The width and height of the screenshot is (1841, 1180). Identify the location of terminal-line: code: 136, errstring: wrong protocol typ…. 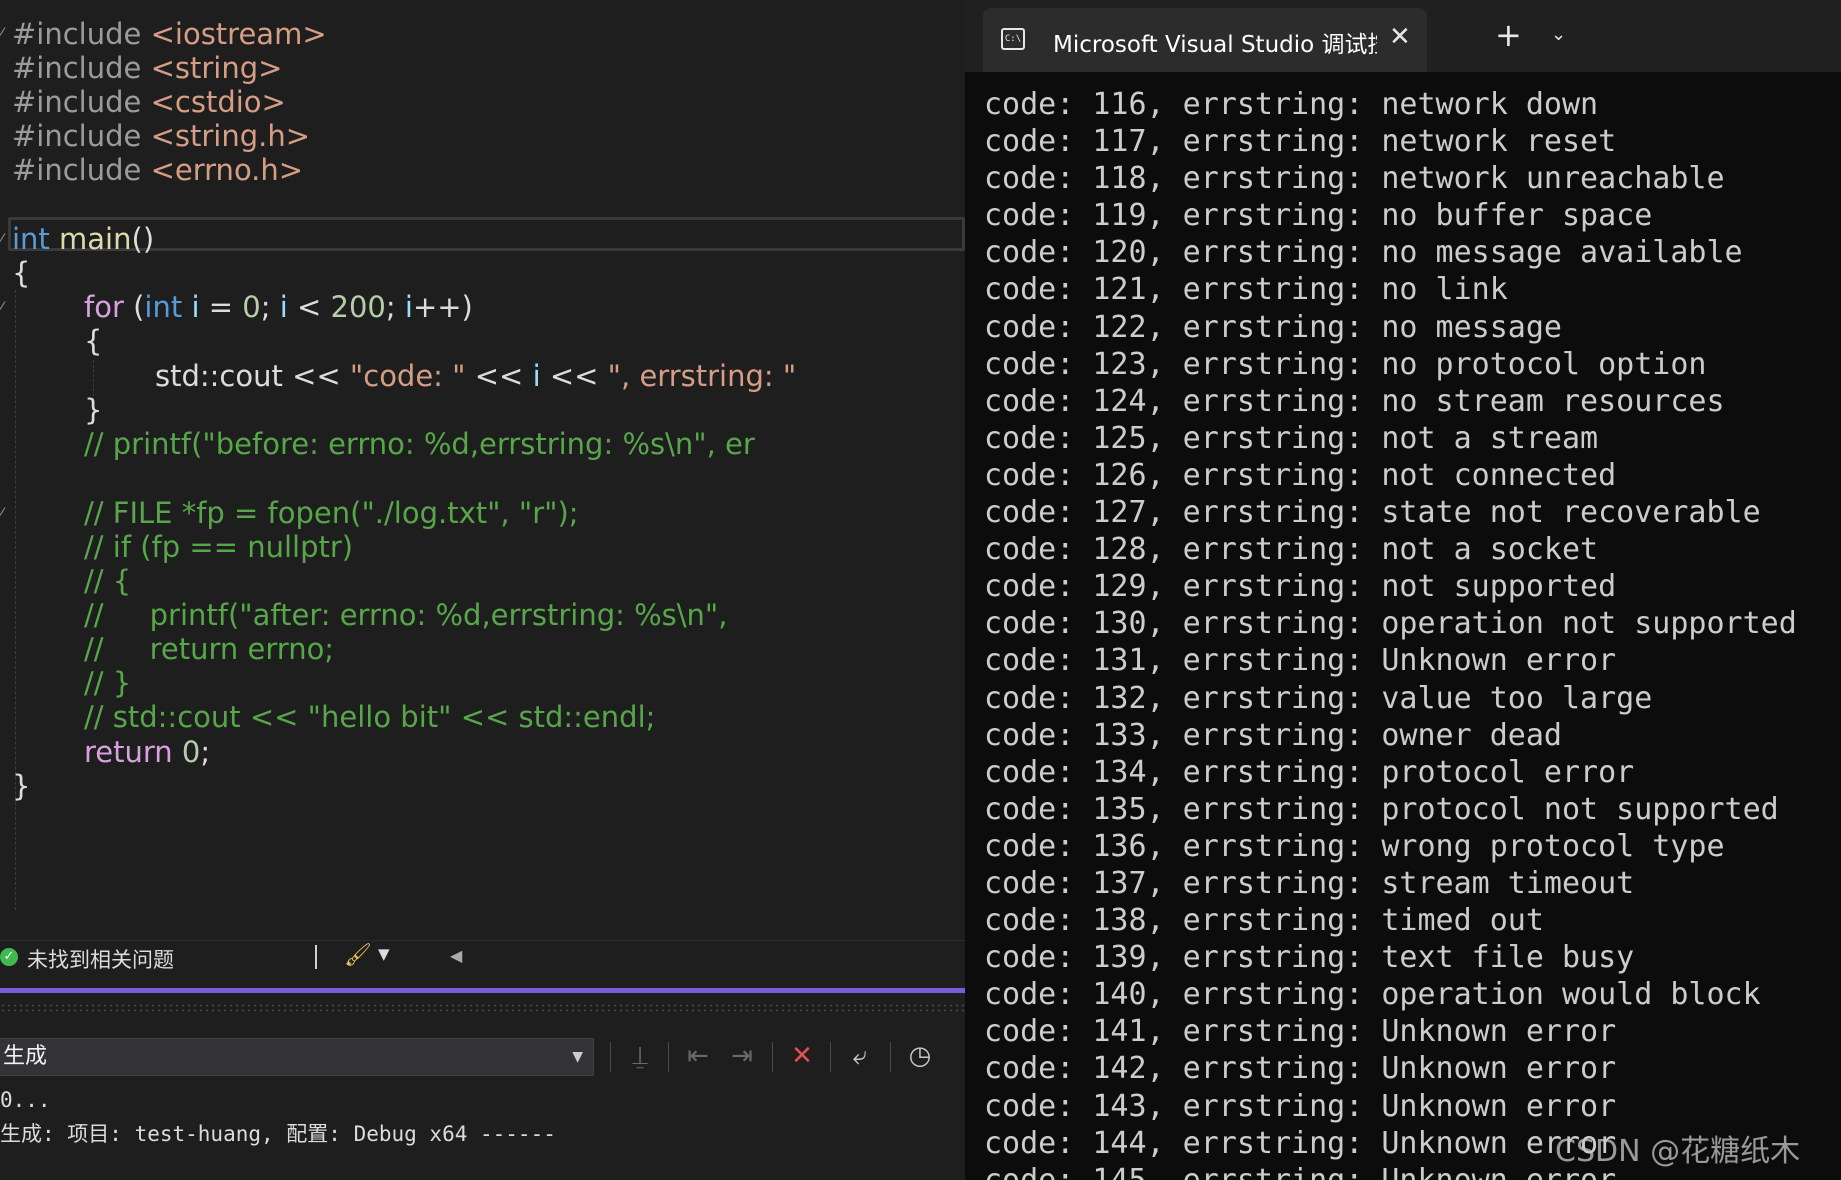
(1354, 846).